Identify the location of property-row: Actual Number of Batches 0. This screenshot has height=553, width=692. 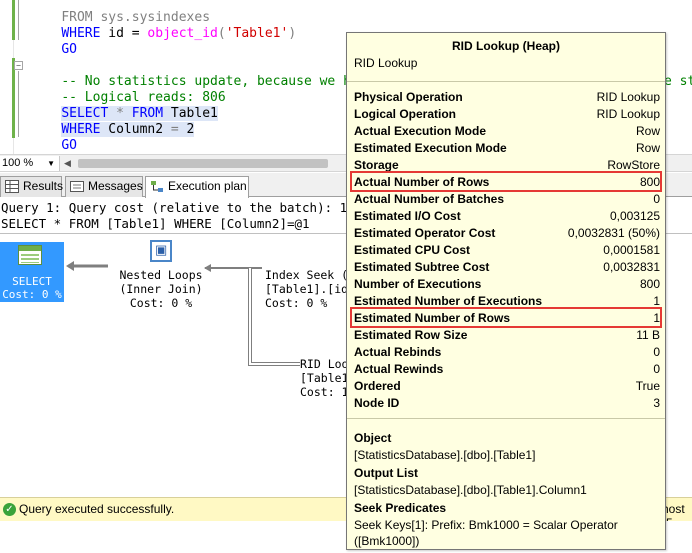
(507, 199).